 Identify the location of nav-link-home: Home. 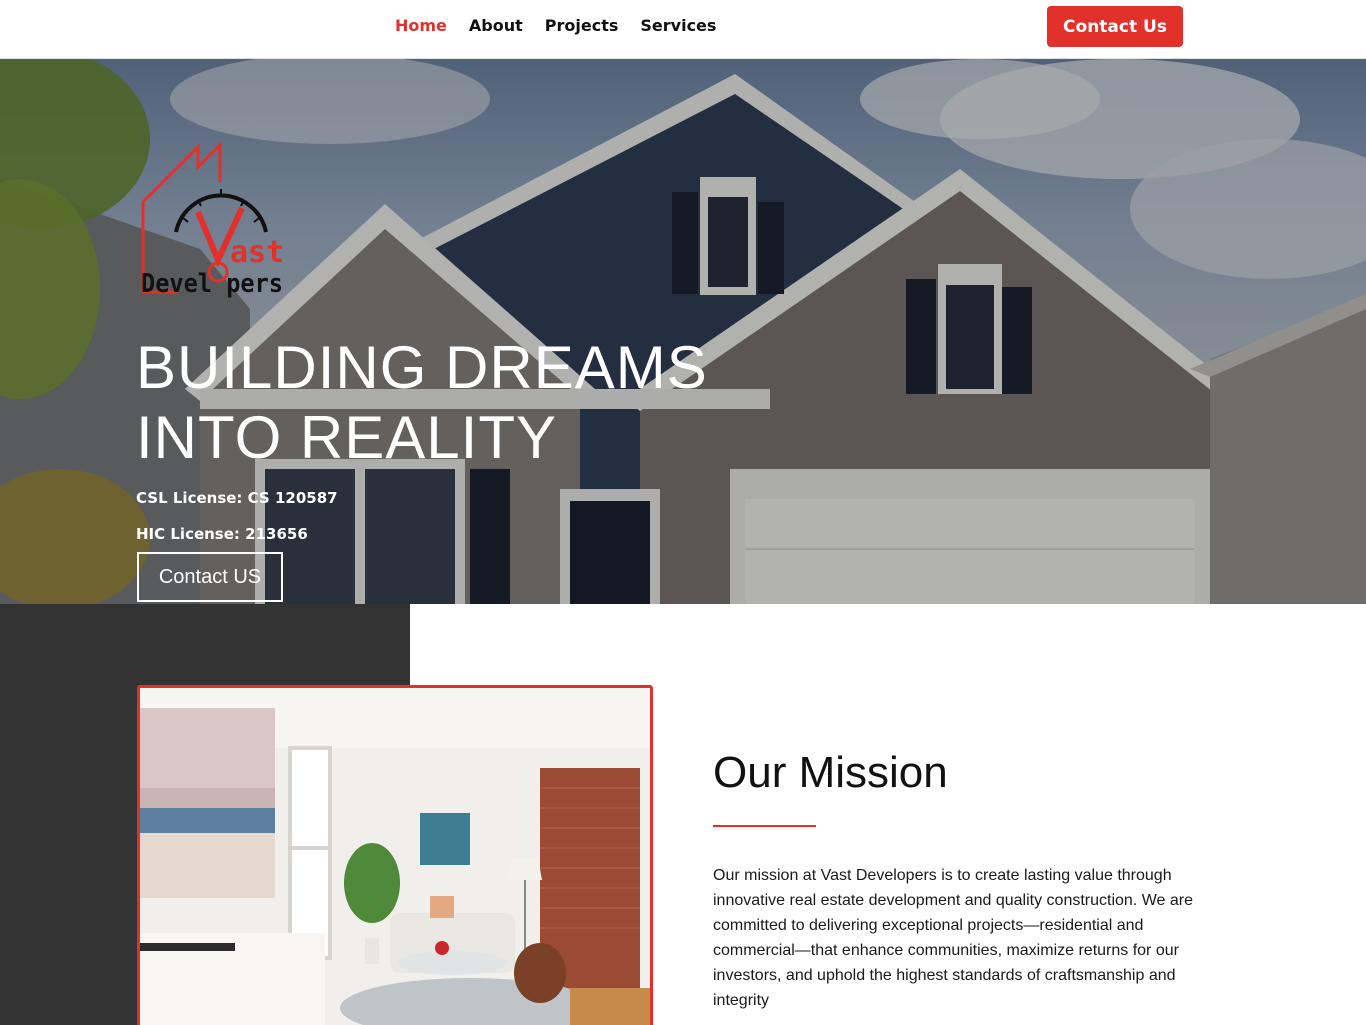
(421, 26).